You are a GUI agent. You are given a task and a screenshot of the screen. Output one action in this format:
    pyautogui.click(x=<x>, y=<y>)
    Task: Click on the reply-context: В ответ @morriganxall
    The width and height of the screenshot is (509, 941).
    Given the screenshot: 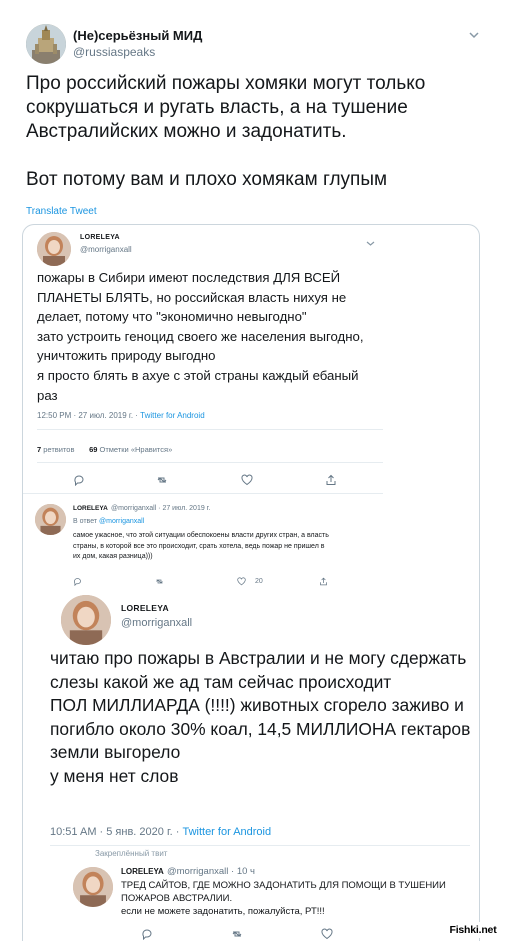 What is the action you would take?
    pyautogui.click(x=109, y=521)
    